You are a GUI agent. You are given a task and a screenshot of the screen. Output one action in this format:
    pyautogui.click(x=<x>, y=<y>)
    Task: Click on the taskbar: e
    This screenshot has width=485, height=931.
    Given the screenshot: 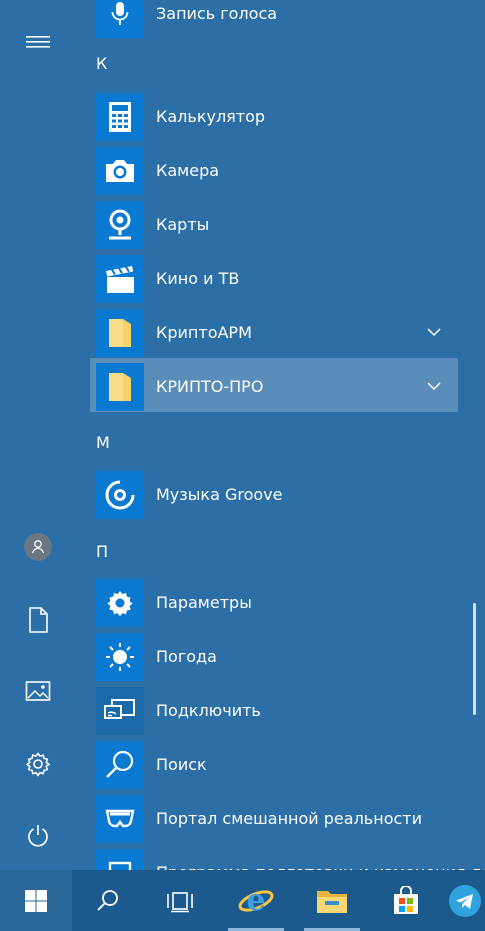 What is the action you would take?
    pyautogui.click(x=242, y=900)
    